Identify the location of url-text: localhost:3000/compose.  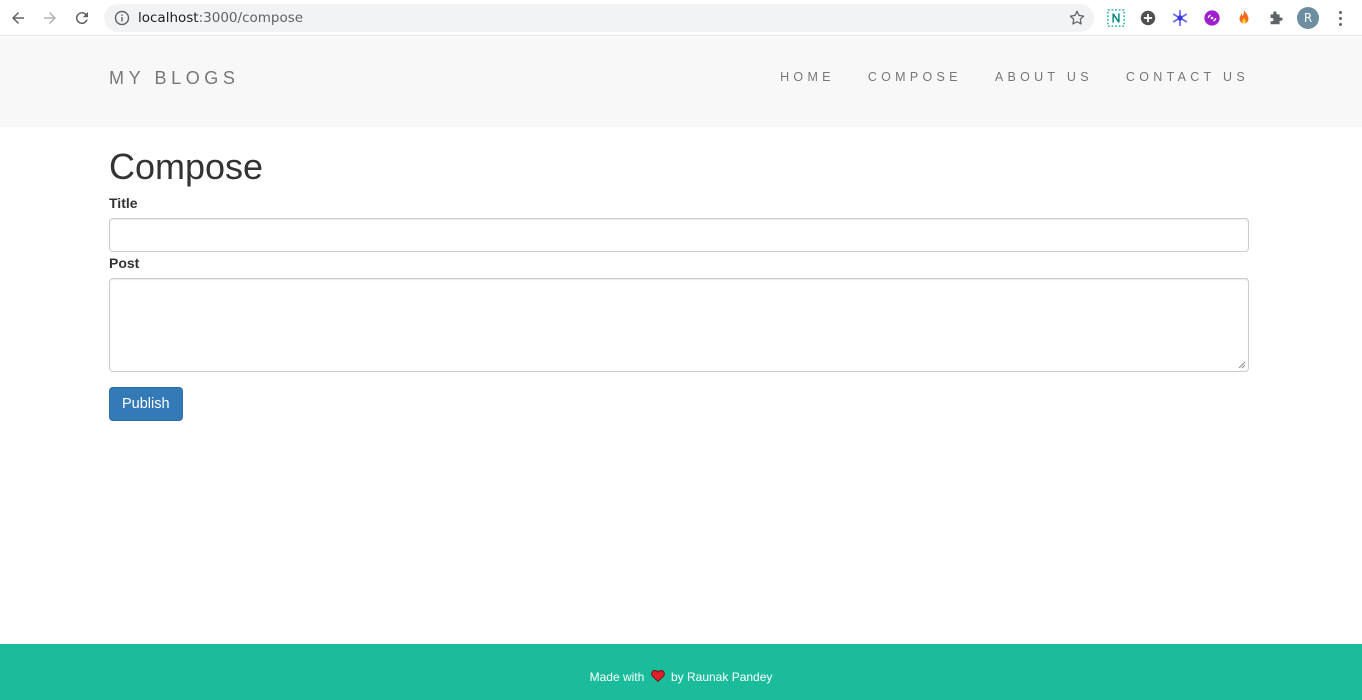
(220, 18).